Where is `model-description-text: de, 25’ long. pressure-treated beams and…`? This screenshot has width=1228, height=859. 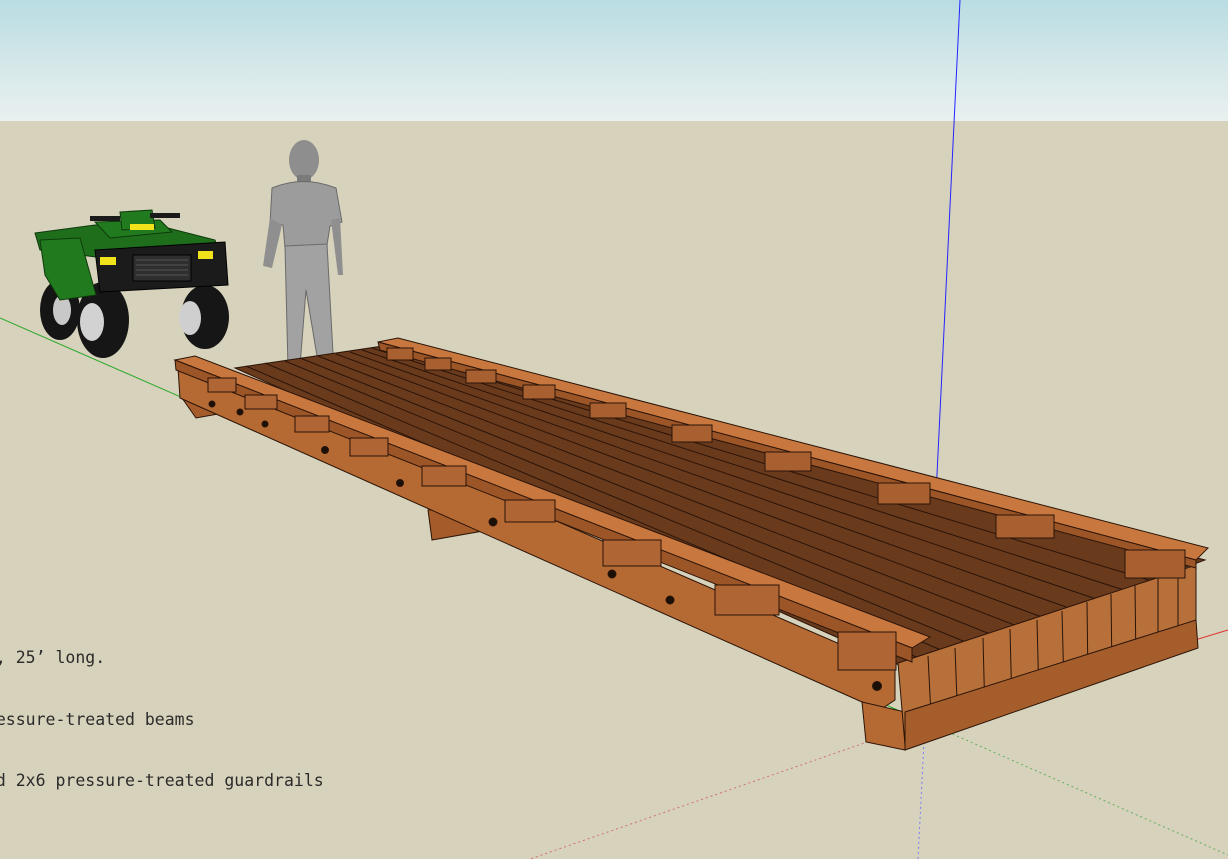 model-description-text: de, 25’ long. pressure-treated beams and… is located at coordinates (162, 720).